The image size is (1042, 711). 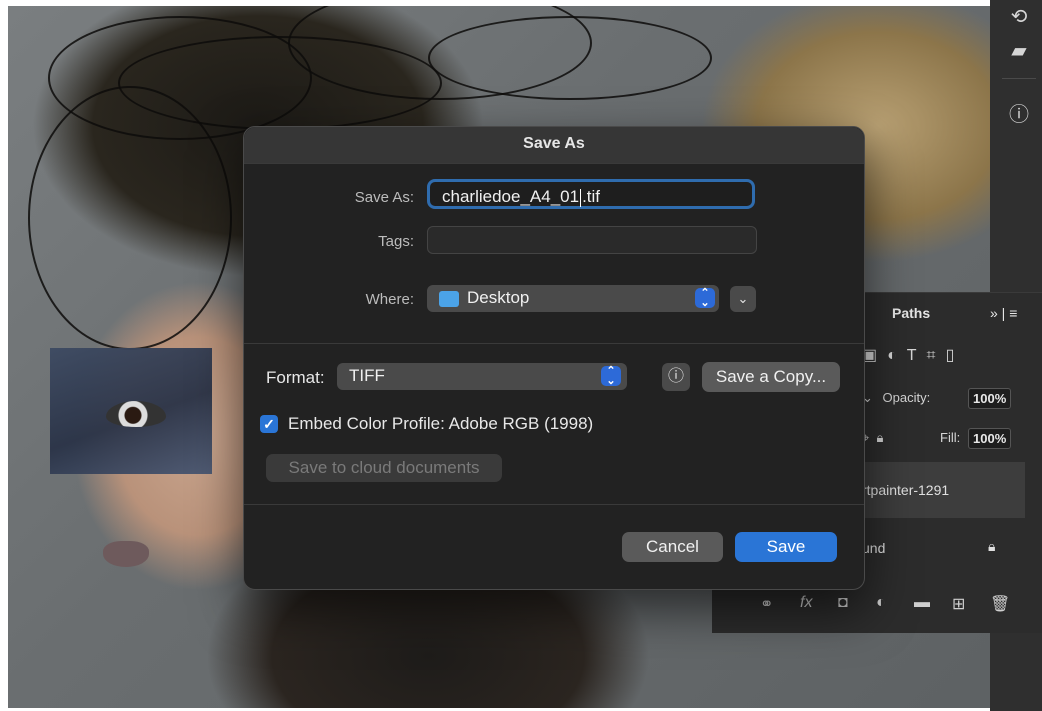 I want to click on embed-profile-label: Embed Color Profile: Adobe RGB (1998), so click(x=441, y=423).